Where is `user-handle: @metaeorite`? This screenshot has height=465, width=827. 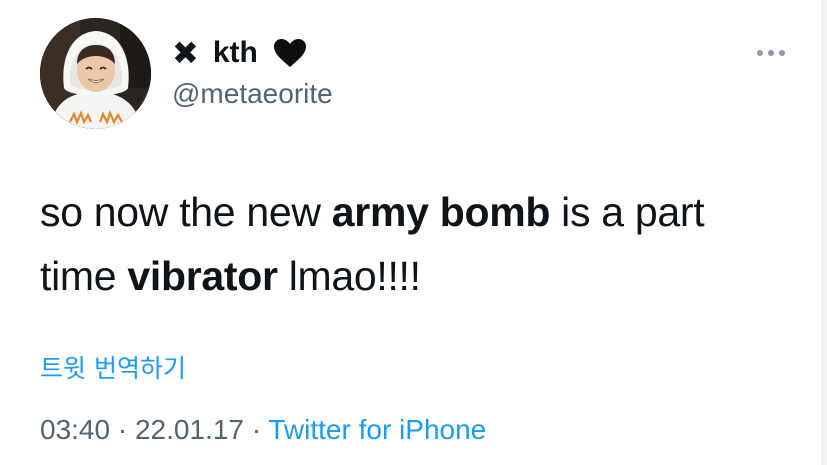 user-handle: @metaeorite is located at coordinates (252, 94).